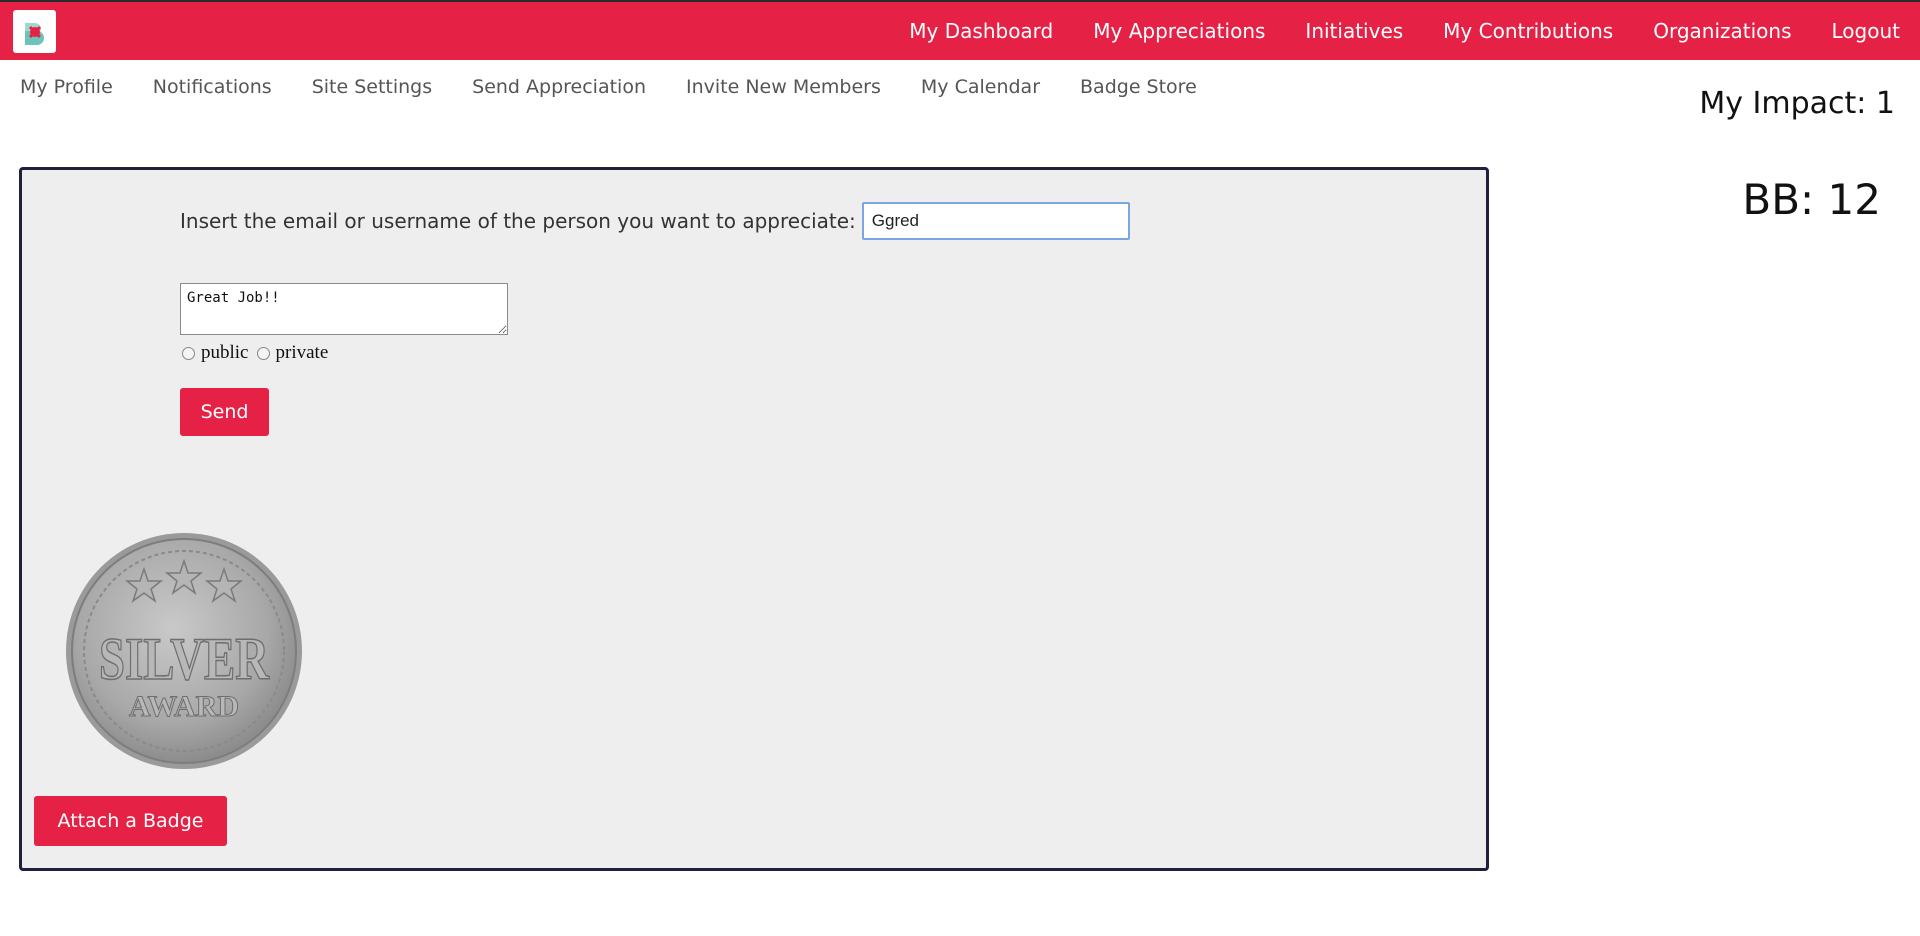  What do you see at coordinates (559, 87) in the screenshot?
I see `subnav-send-appreciation: Send Appreciation` at bounding box center [559, 87].